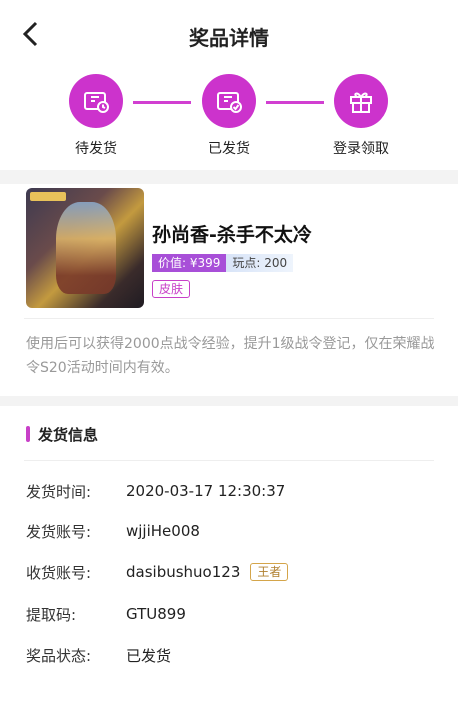 Image resolution: width=458 pixels, height=703 pixels. I want to click on info-row-ship-time: 发货时间: 2020-03-17 12:30:37, so click(155, 491).